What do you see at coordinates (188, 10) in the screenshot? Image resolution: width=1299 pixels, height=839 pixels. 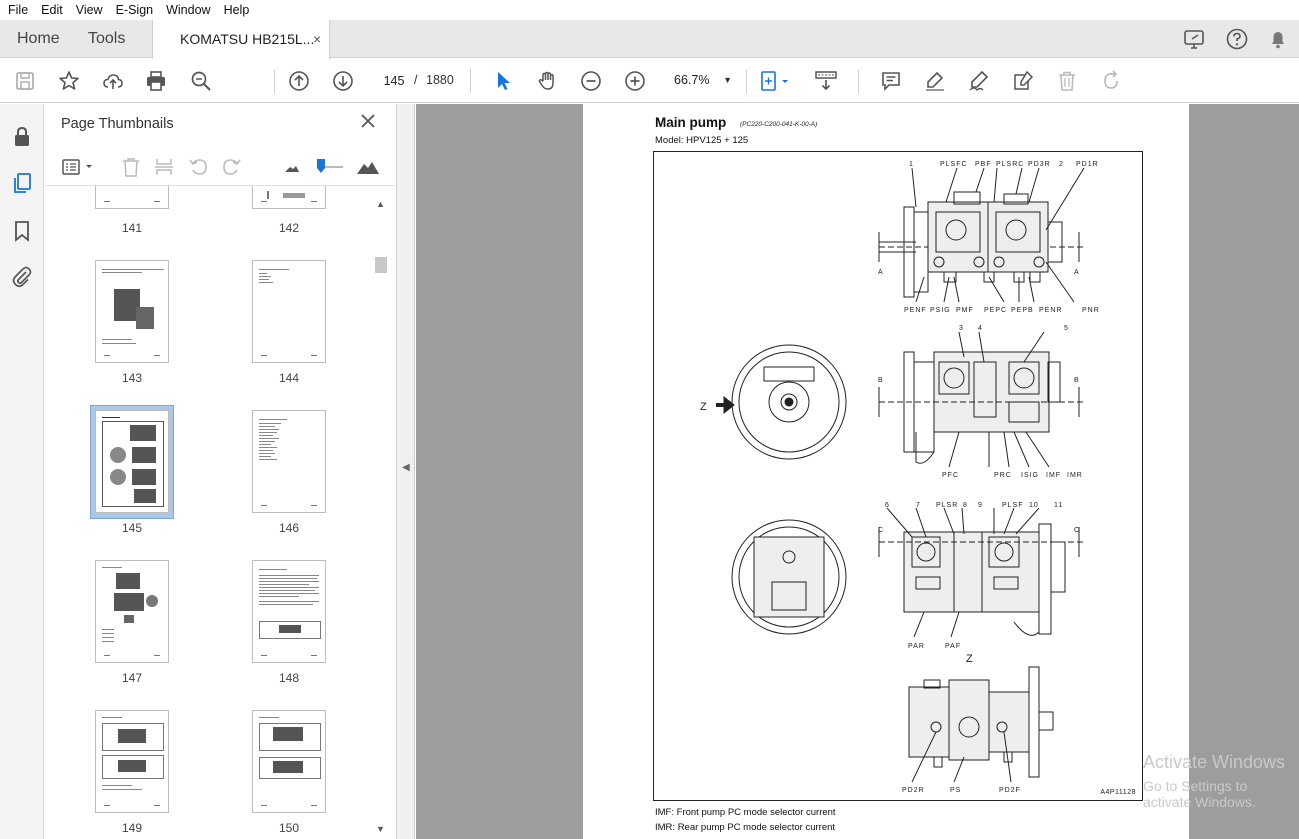 I see `menu-window: Window` at bounding box center [188, 10].